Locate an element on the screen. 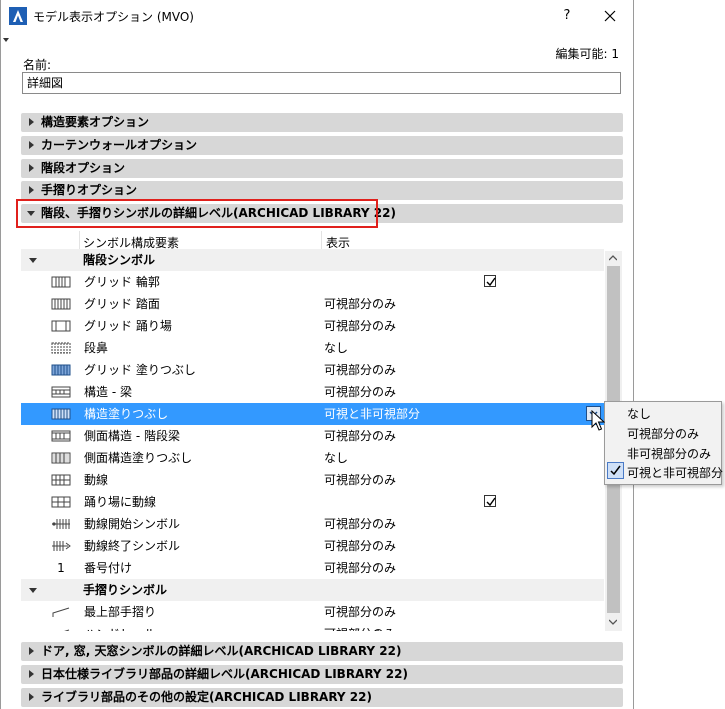 The width and height of the screenshot is (725, 709). section-japan-library-detail: 日本仕様ライブラリ部品の詳細レベル(ARCHICAD LIBRARY 22) is located at coordinates (322, 674).